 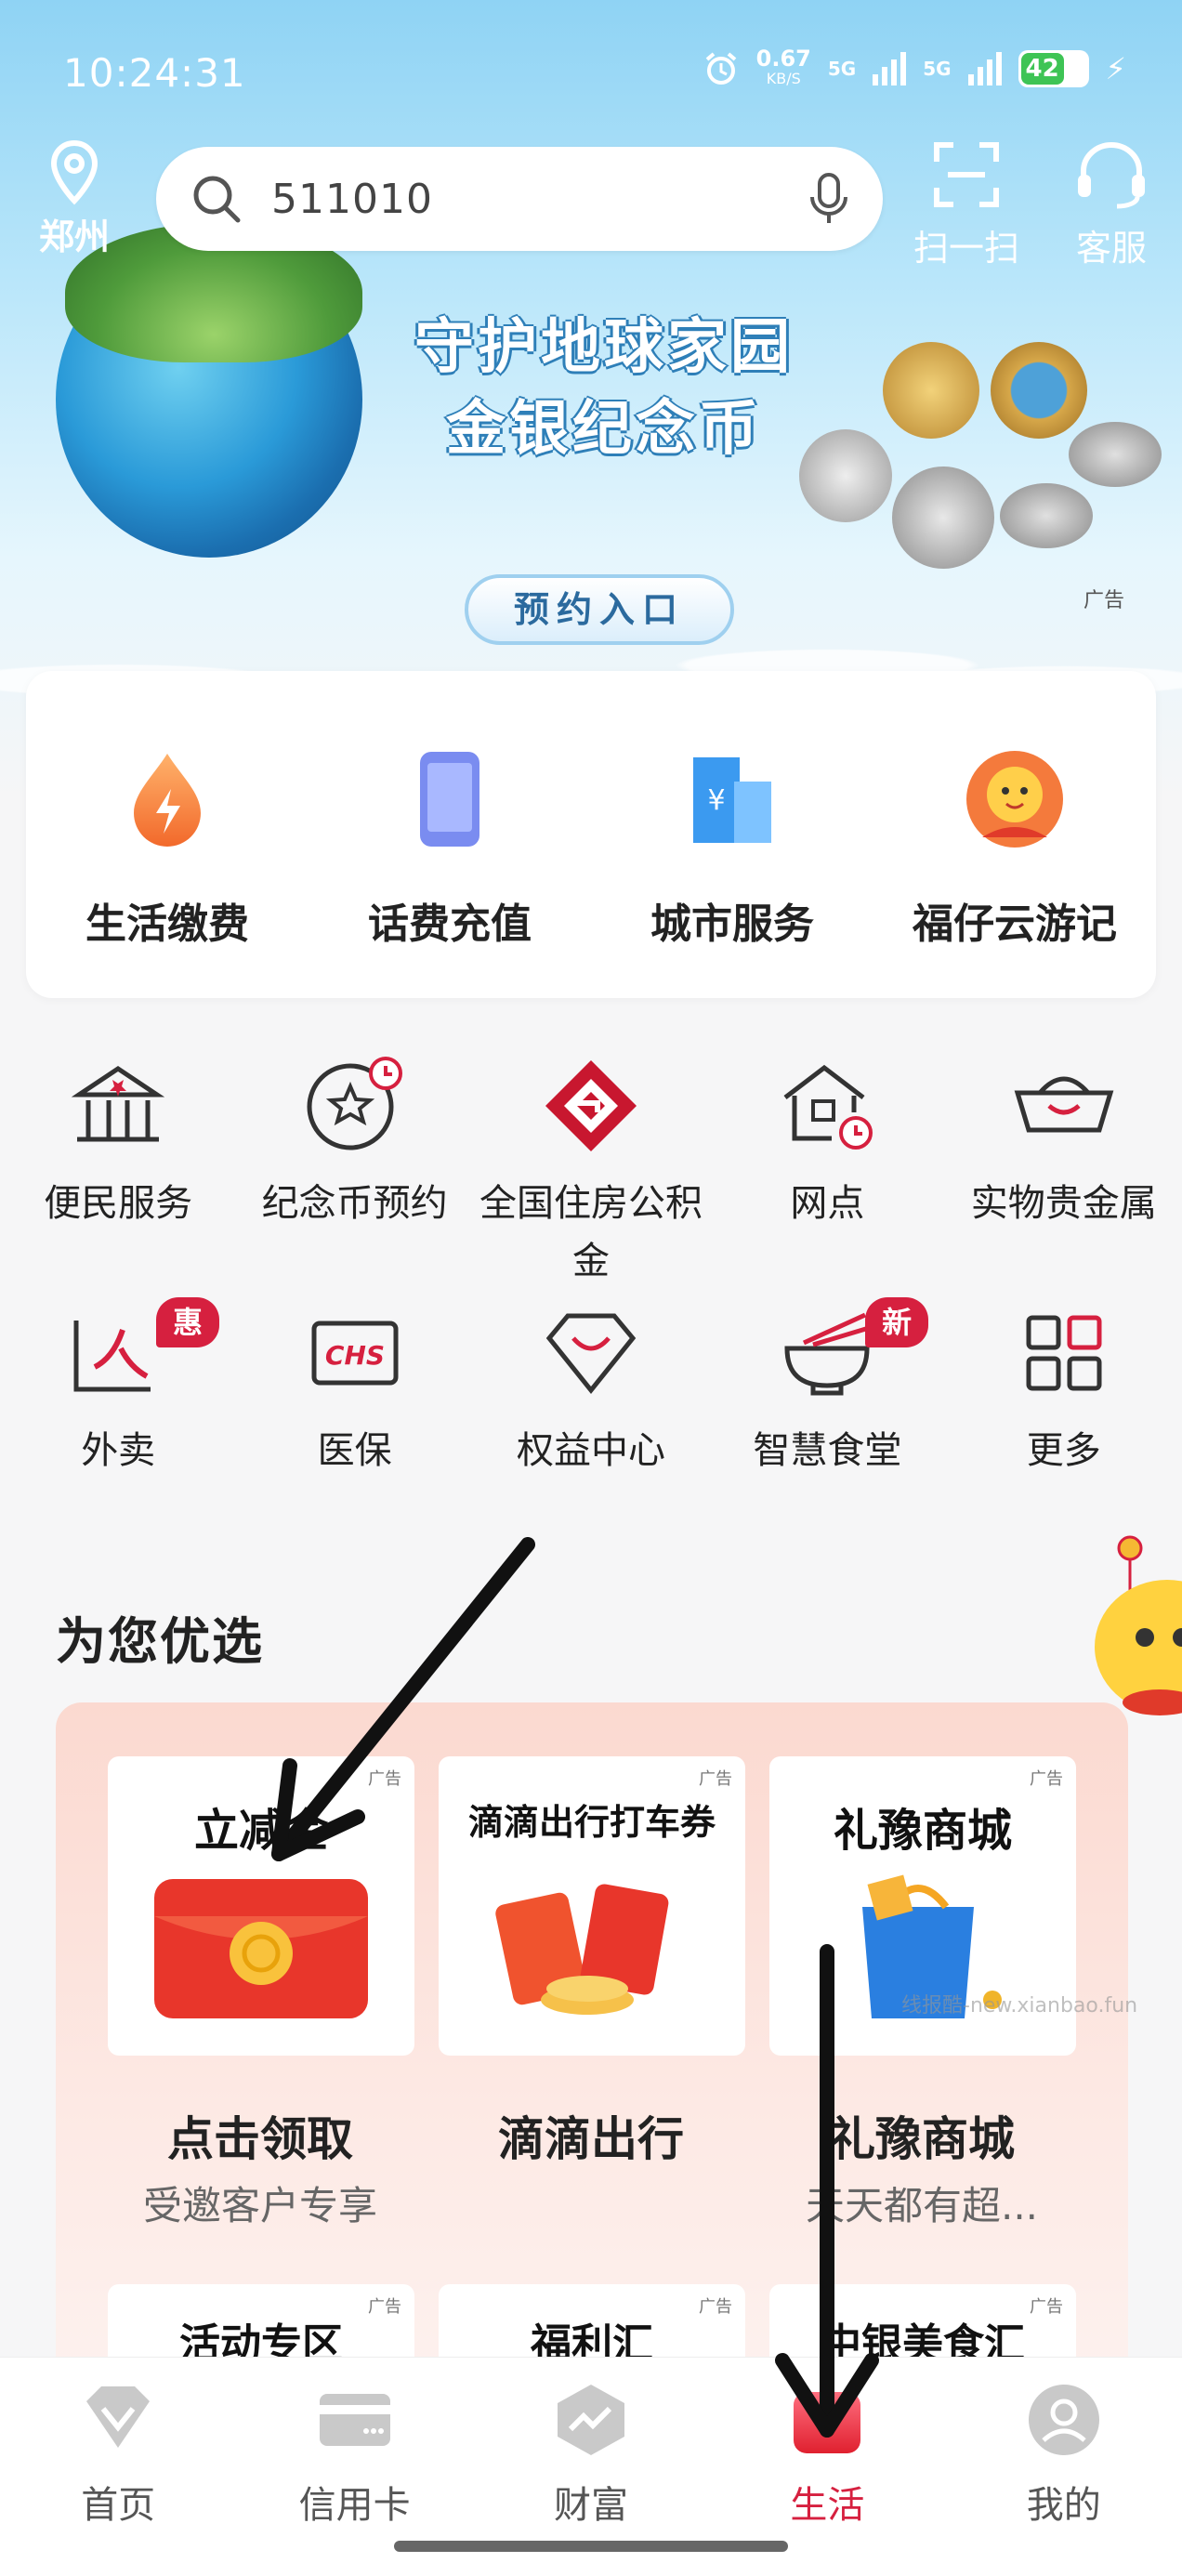 What do you see at coordinates (591, 2546) in the screenshot?
I see `home-indicator` at bounding box center [591, 2546].